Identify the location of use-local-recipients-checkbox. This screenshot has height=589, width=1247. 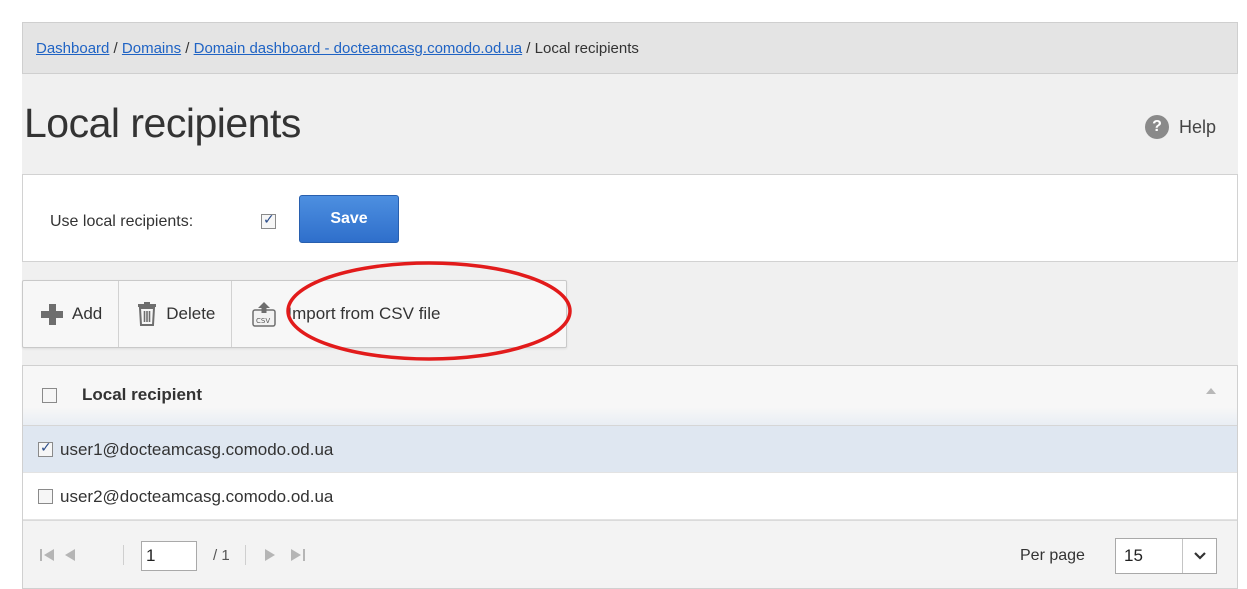
(268, 220).